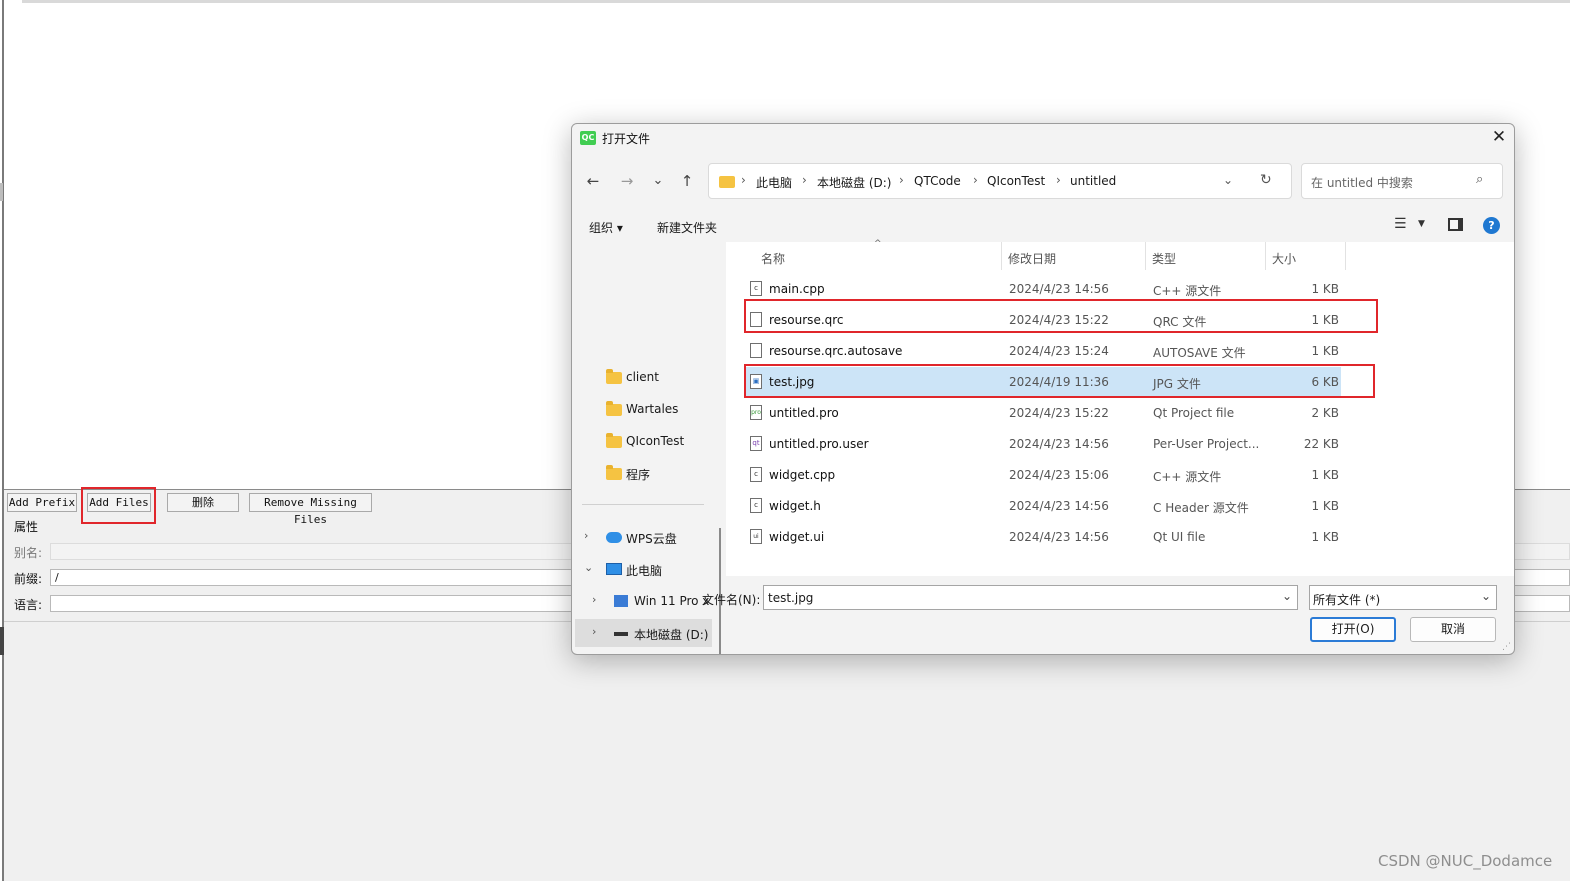 This screenshot has height=881, width=1570. What do you see at coordinates (687, 181) in the screenshot?
I see `up-folder-icon: ↑` at bounding box center [687, 181].